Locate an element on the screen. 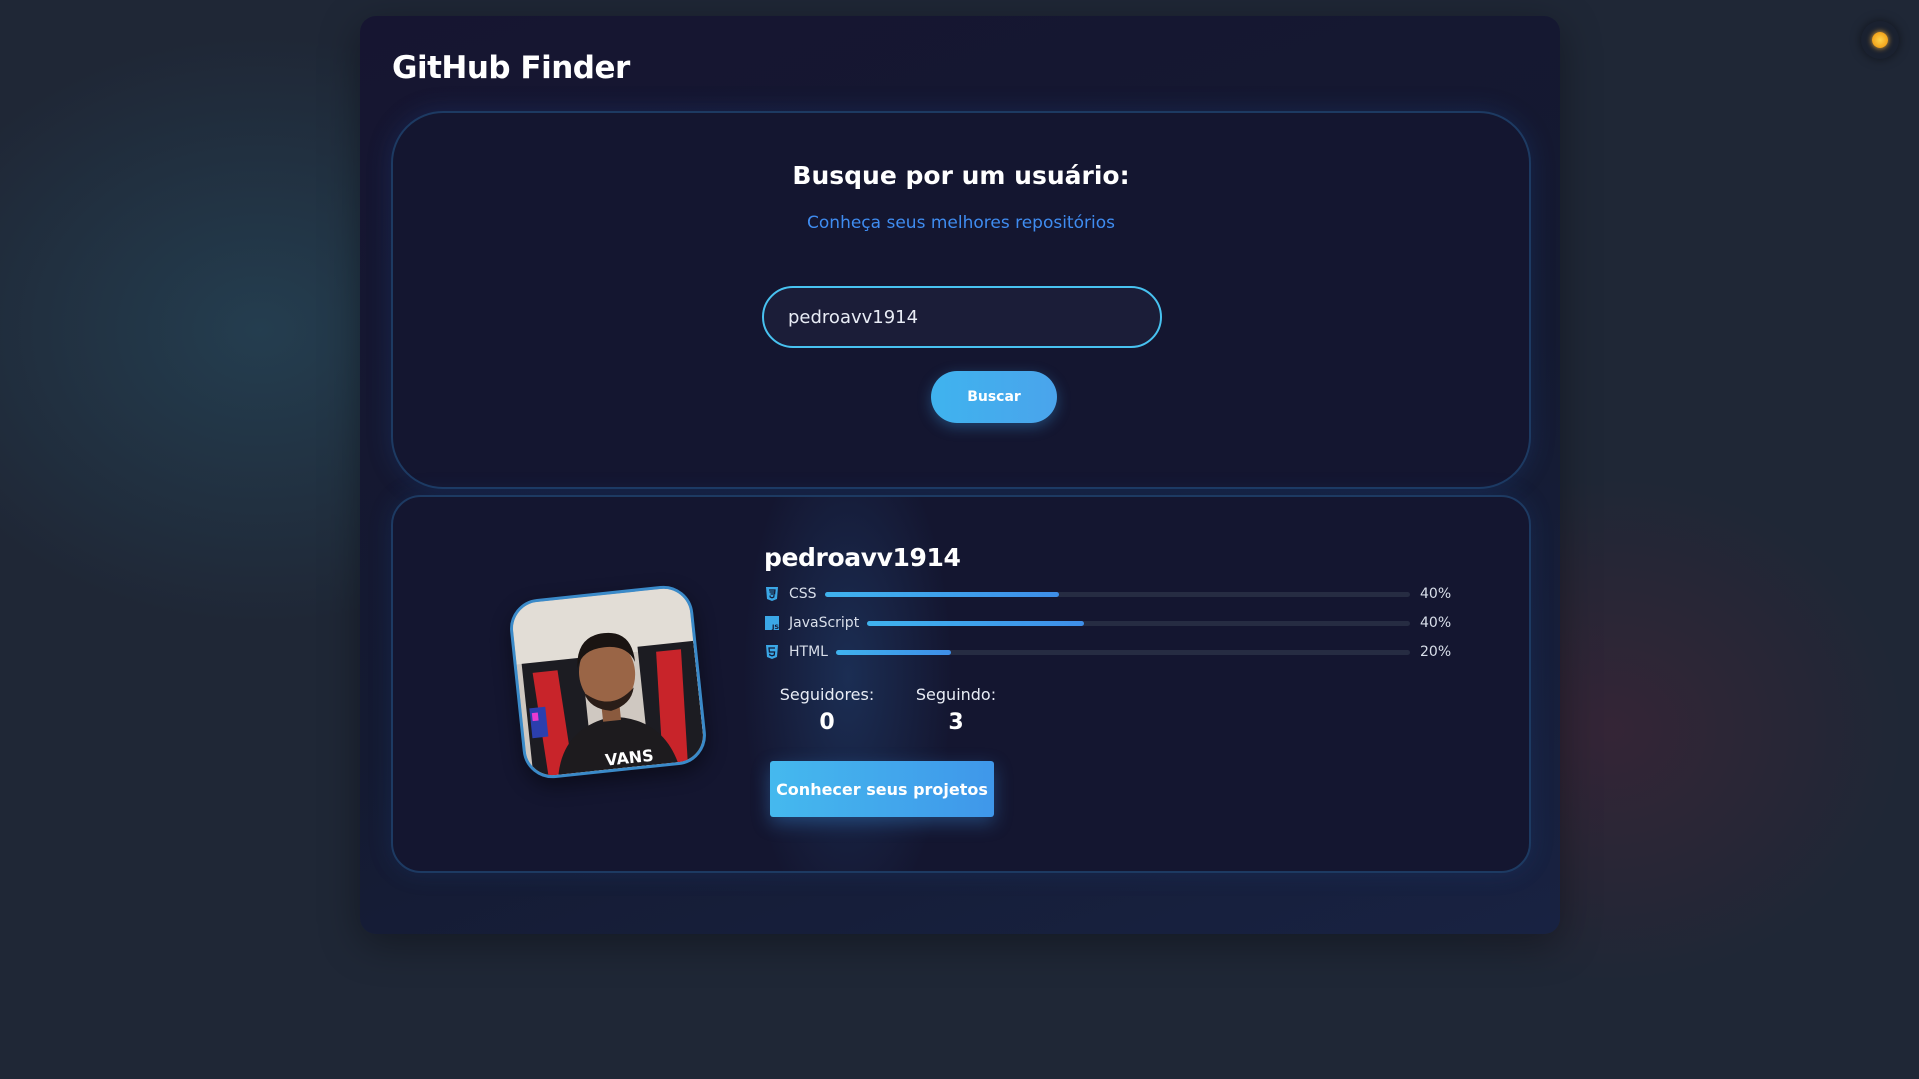 Image resolution: width=1919 pixels, height=1079 pixels. theme-toggle-button is located at coordinates (1880, 40).